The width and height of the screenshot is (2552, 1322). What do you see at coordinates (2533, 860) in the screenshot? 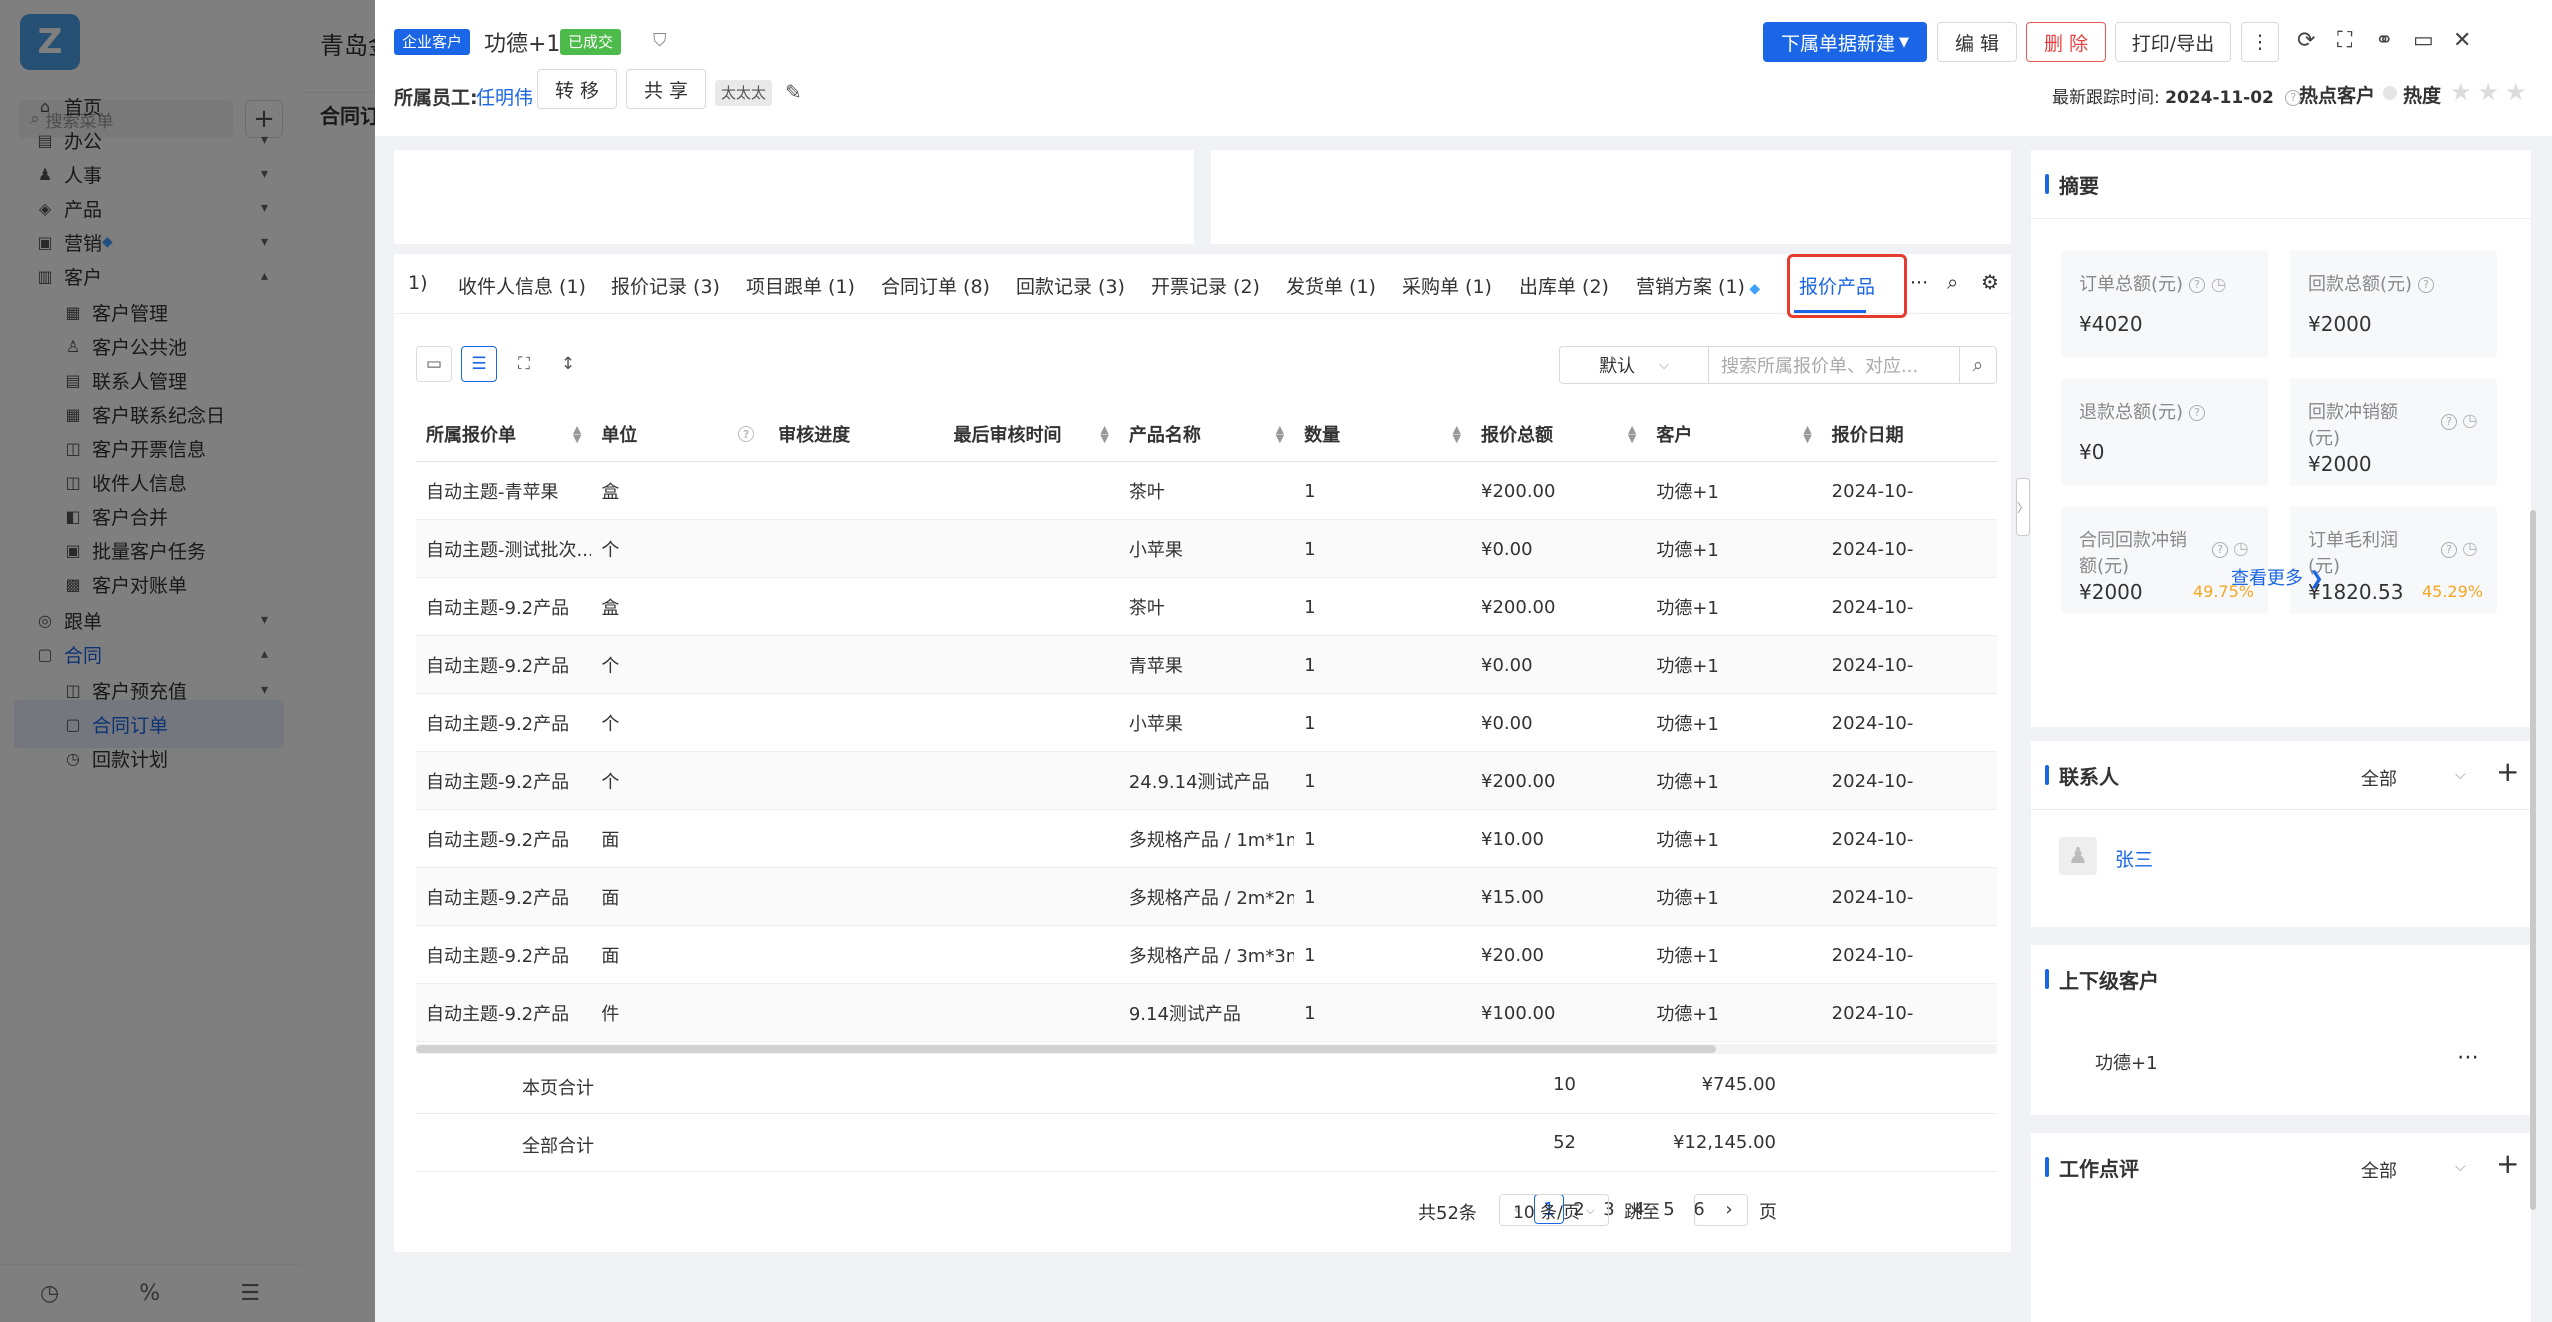
I see `vertical-scrollbar` at bounding box center [2533, 860].